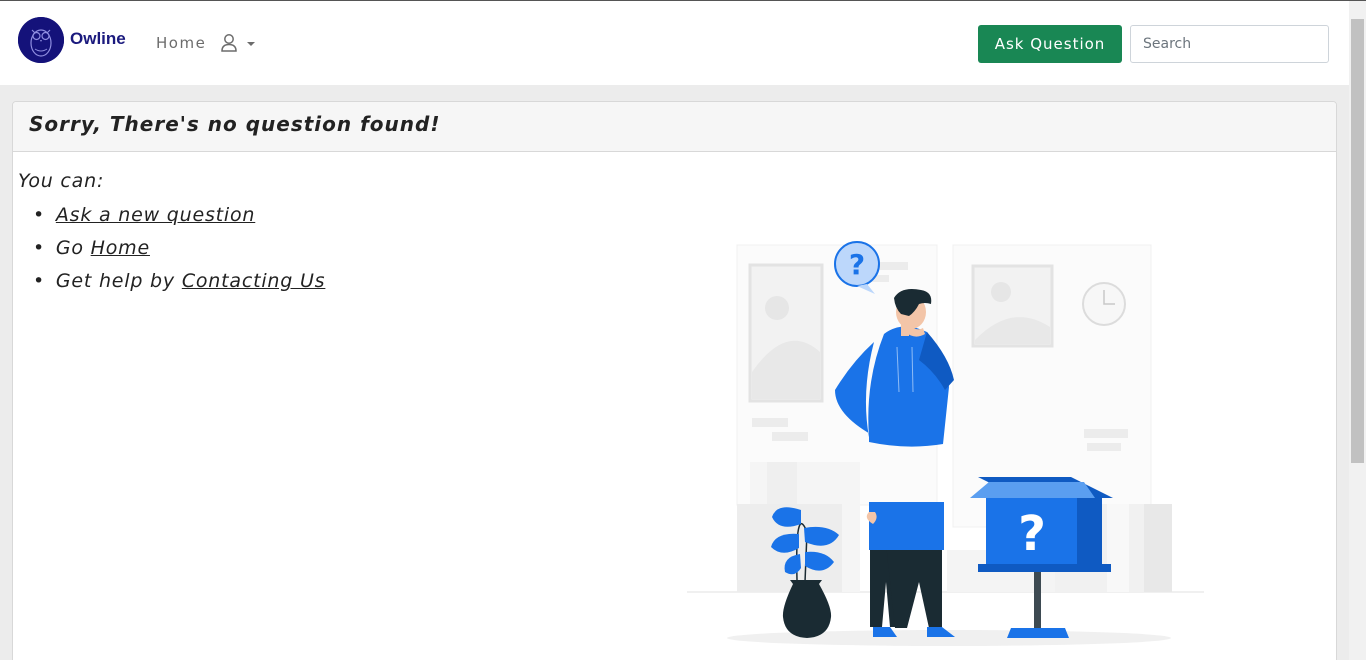  Describe the element at coordinates (118, 281) in the screenshot. I see `tip-prefix: Get help by` at that location.